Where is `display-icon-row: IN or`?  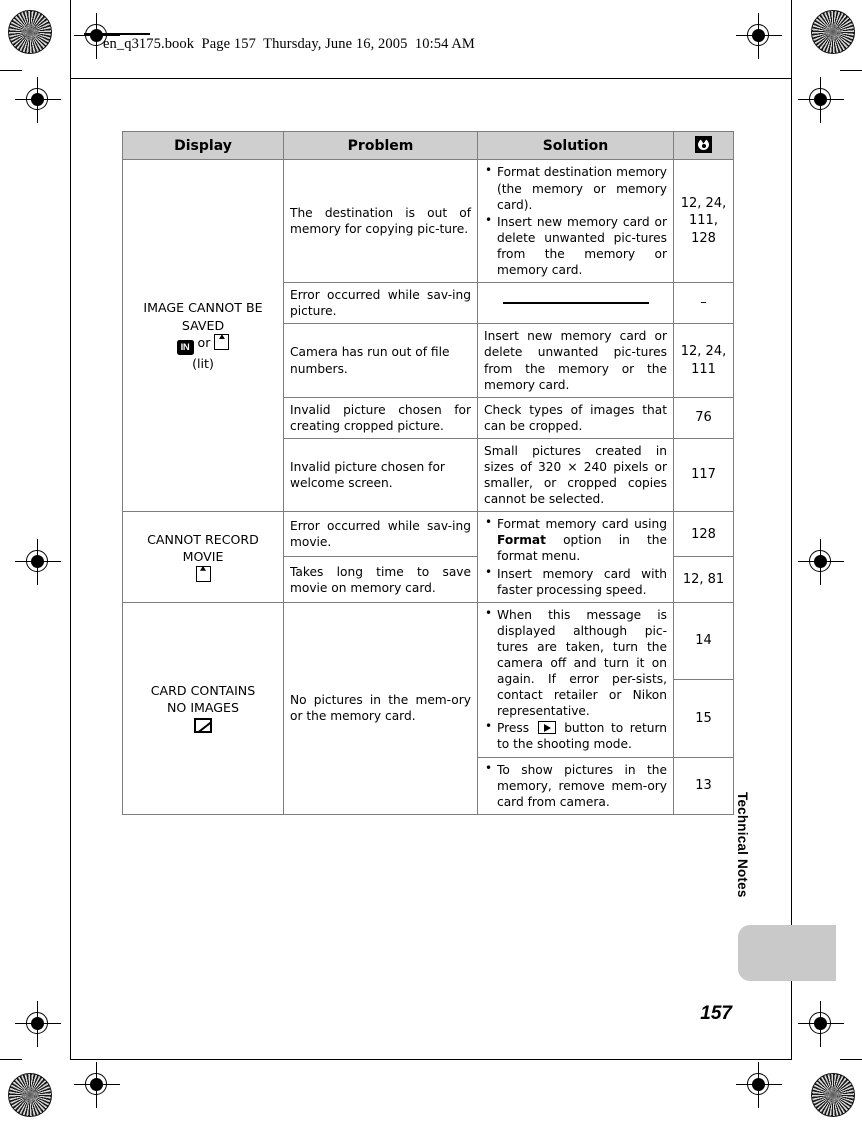
display-icon-row: IN or is located at coordinates (203, 345).